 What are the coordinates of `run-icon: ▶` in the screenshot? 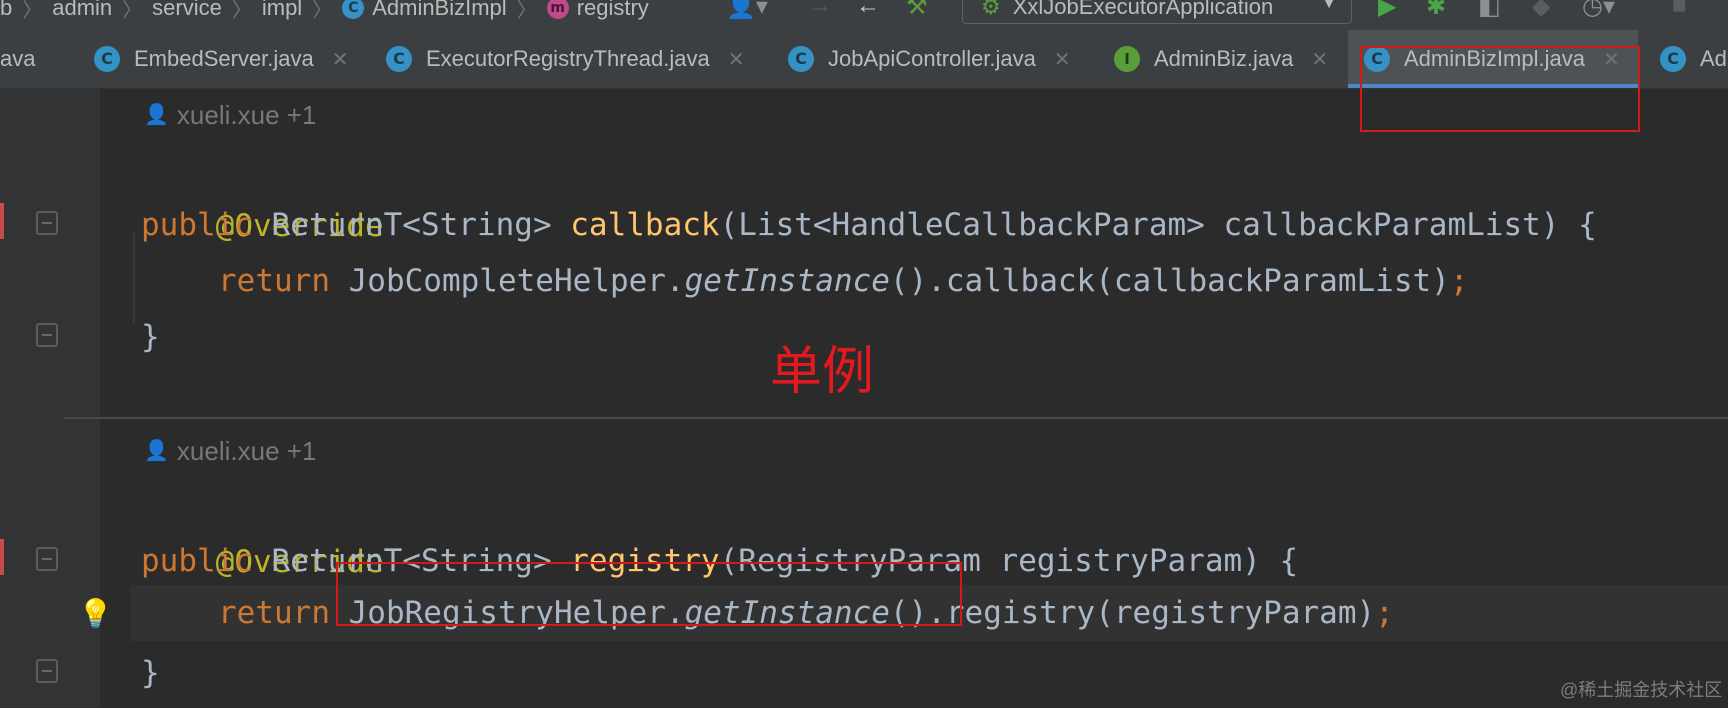 It's located at (1387, 10).